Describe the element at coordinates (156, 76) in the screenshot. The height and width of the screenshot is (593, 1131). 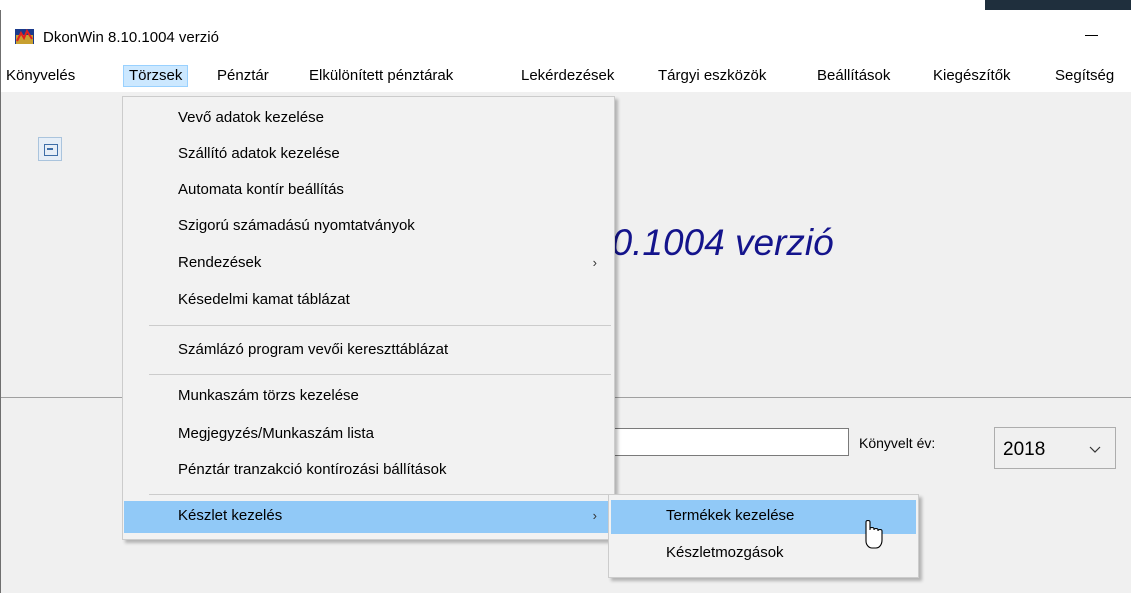
I see `menu-torzsek: Törzsek` at that location.